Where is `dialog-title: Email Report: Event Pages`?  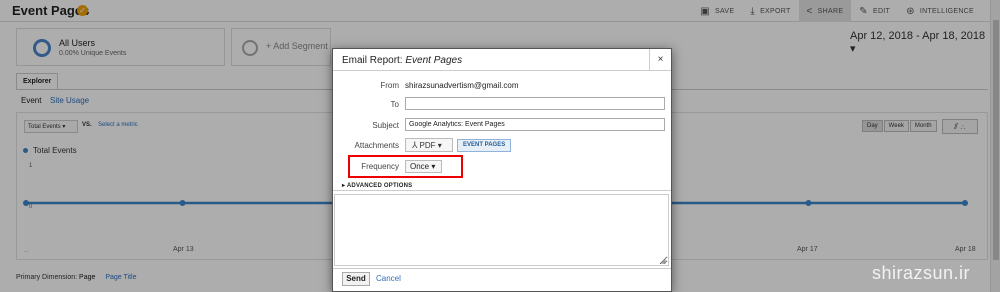
dialog-title: Email Report: Event Pages is located at coordinates (402, 60).